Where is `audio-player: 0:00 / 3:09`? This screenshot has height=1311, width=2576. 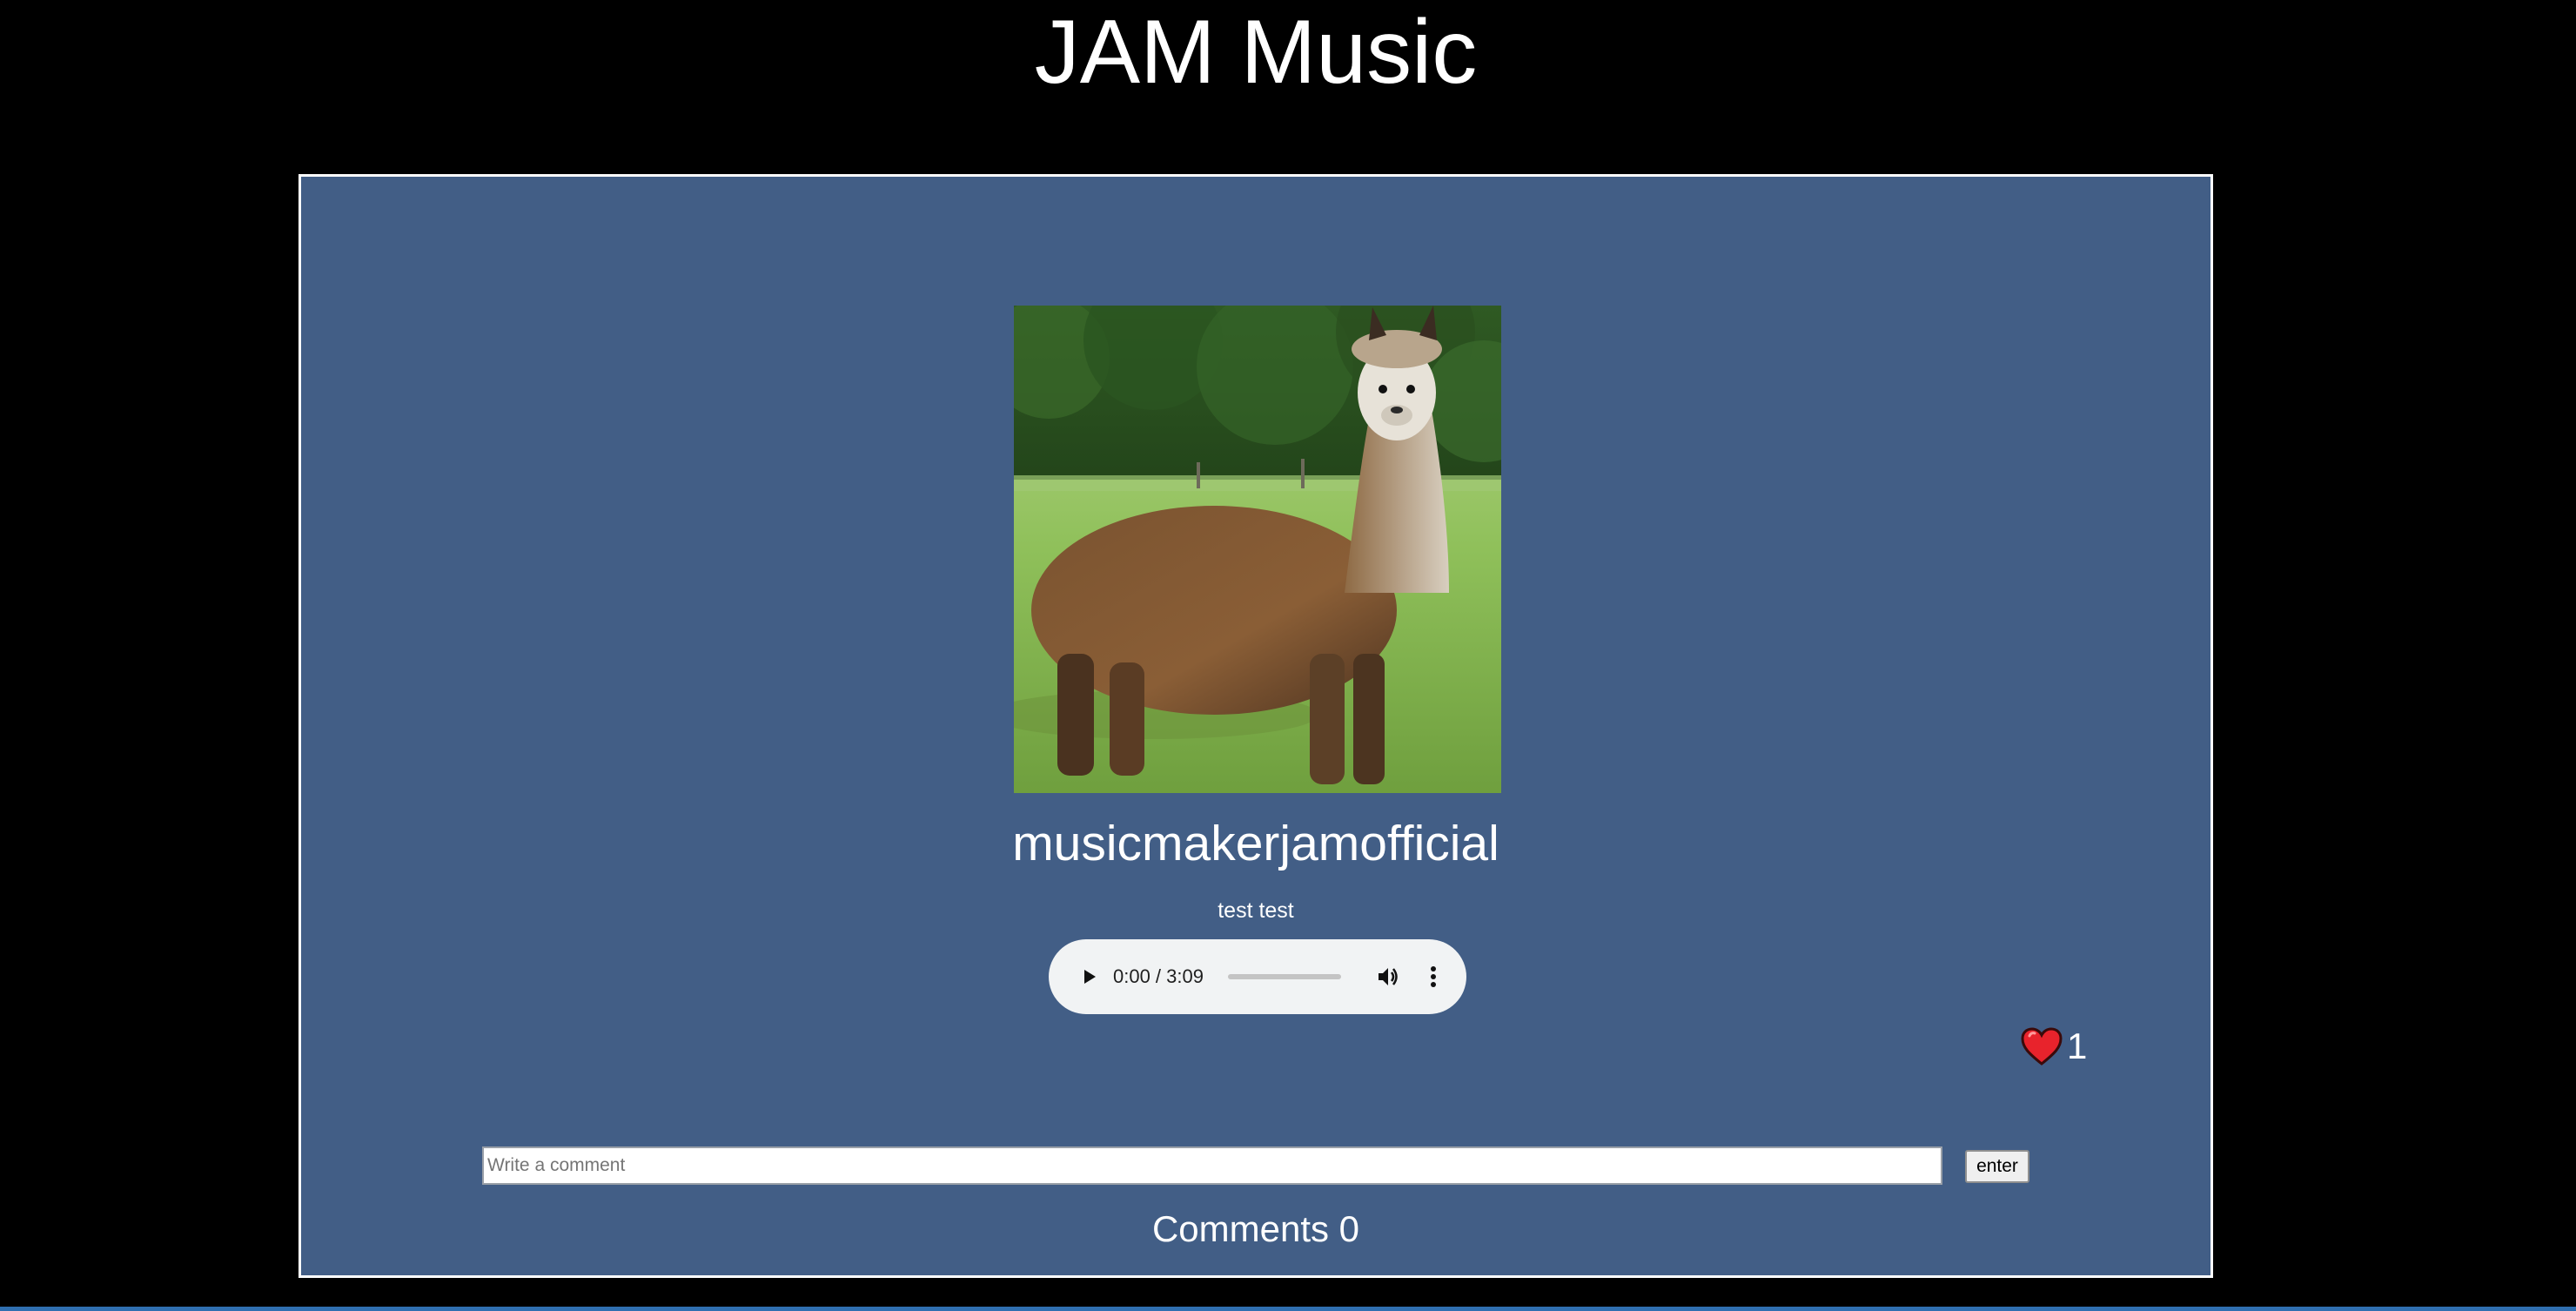 audio-player: 0:00 / 3:09 is located at coordinates (1257, 977).